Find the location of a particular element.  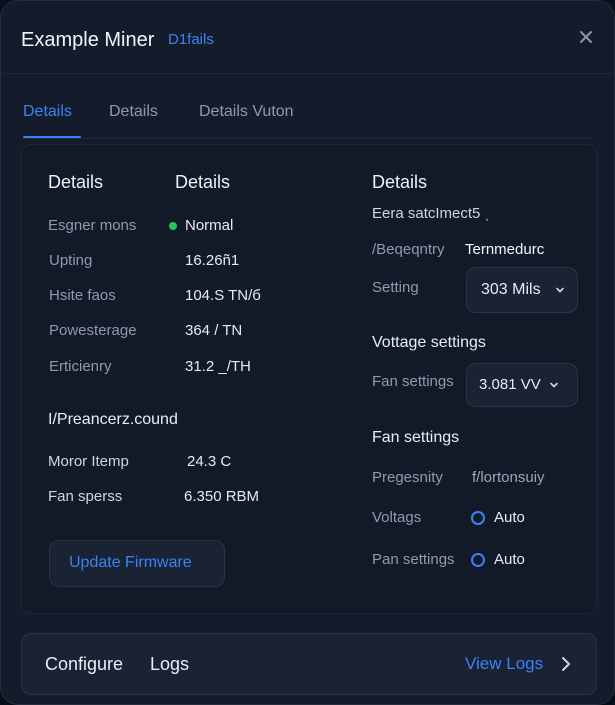

right-header: Details is located at coordinates (400, 182).